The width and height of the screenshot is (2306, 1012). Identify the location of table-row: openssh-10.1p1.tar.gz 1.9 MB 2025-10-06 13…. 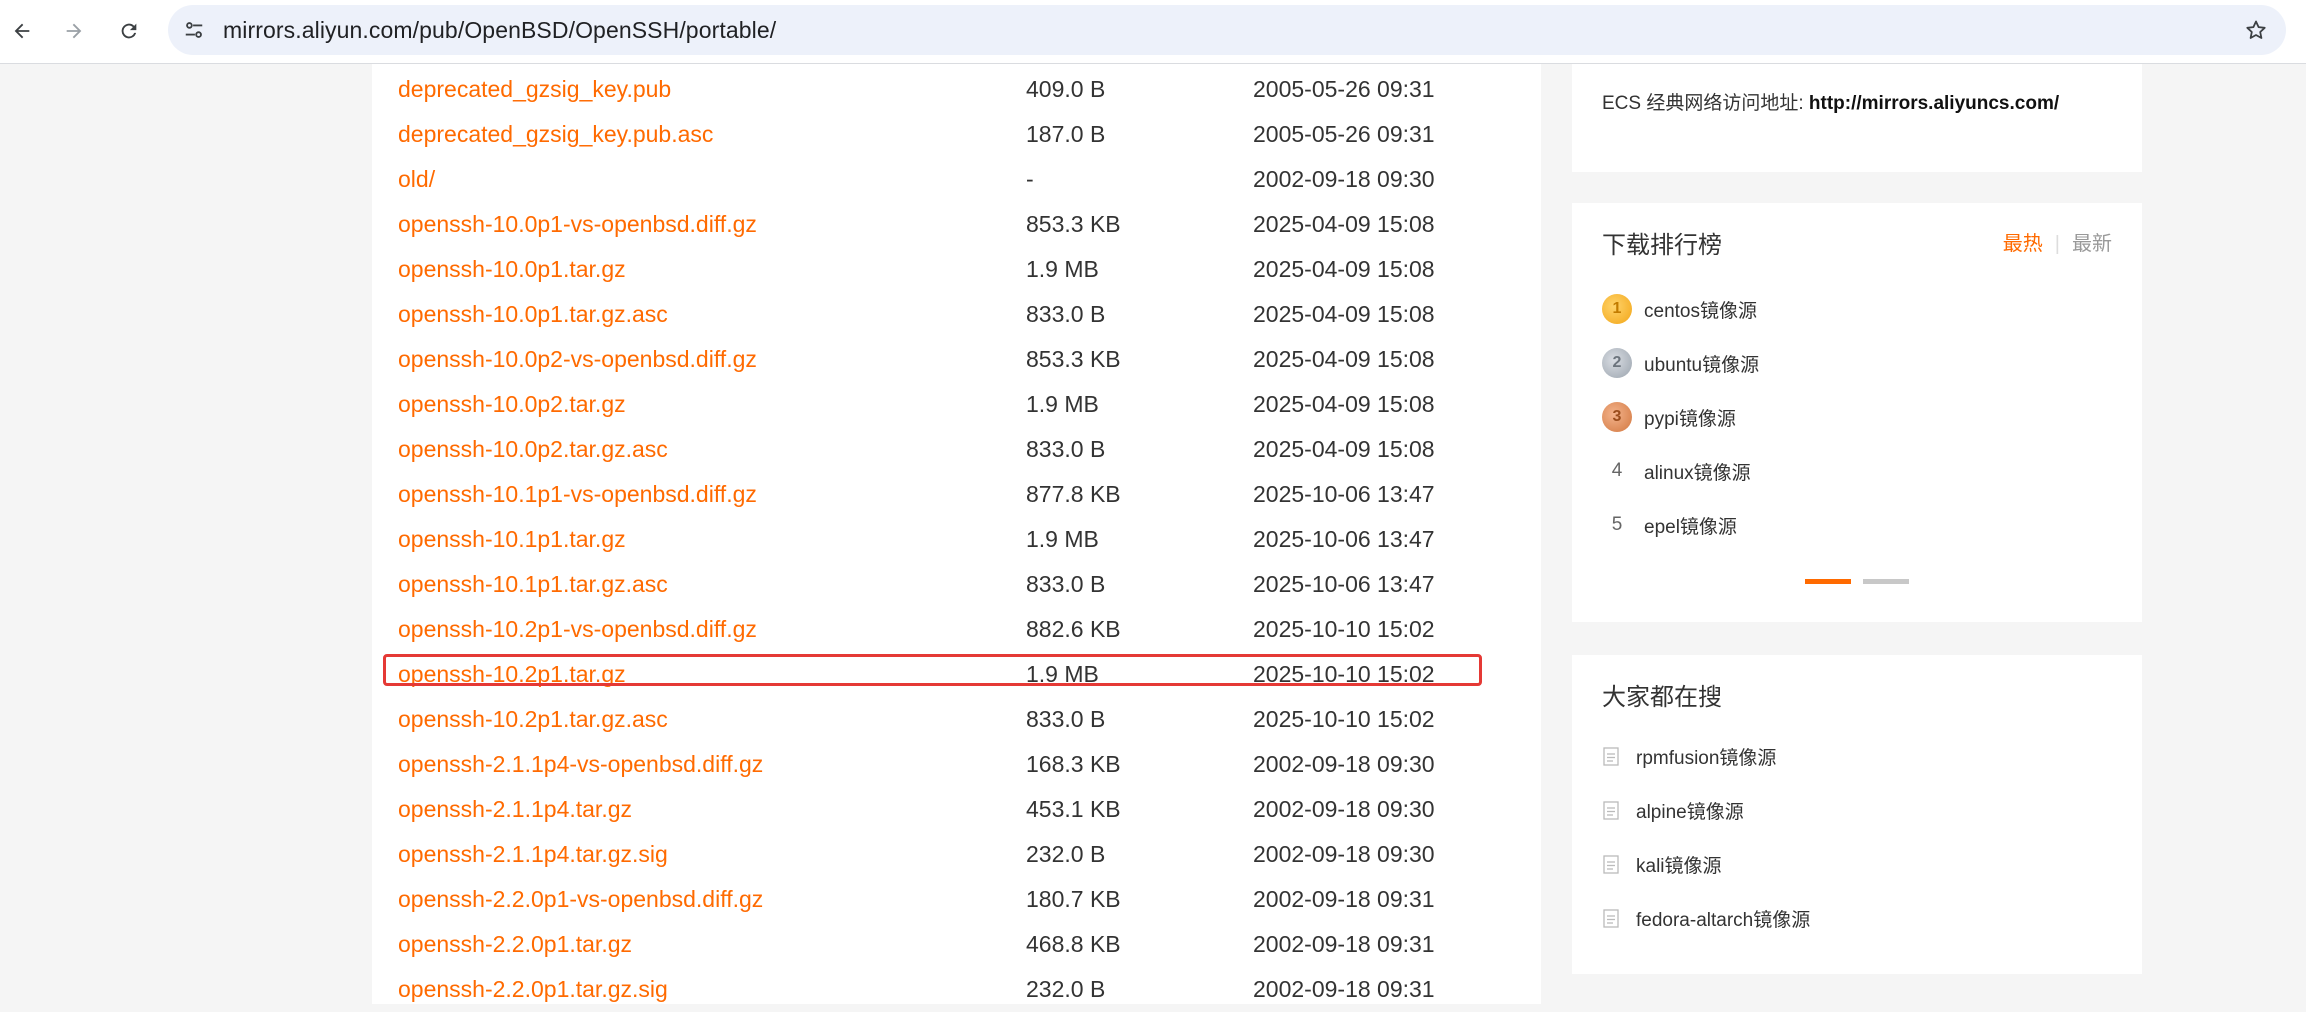
(956, 539).